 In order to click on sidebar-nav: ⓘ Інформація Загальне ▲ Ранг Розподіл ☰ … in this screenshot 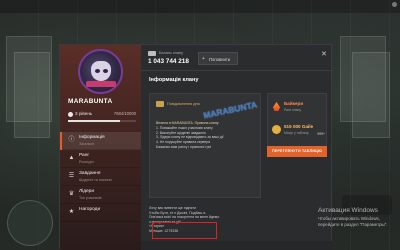, I will do `click(100, 177)`.